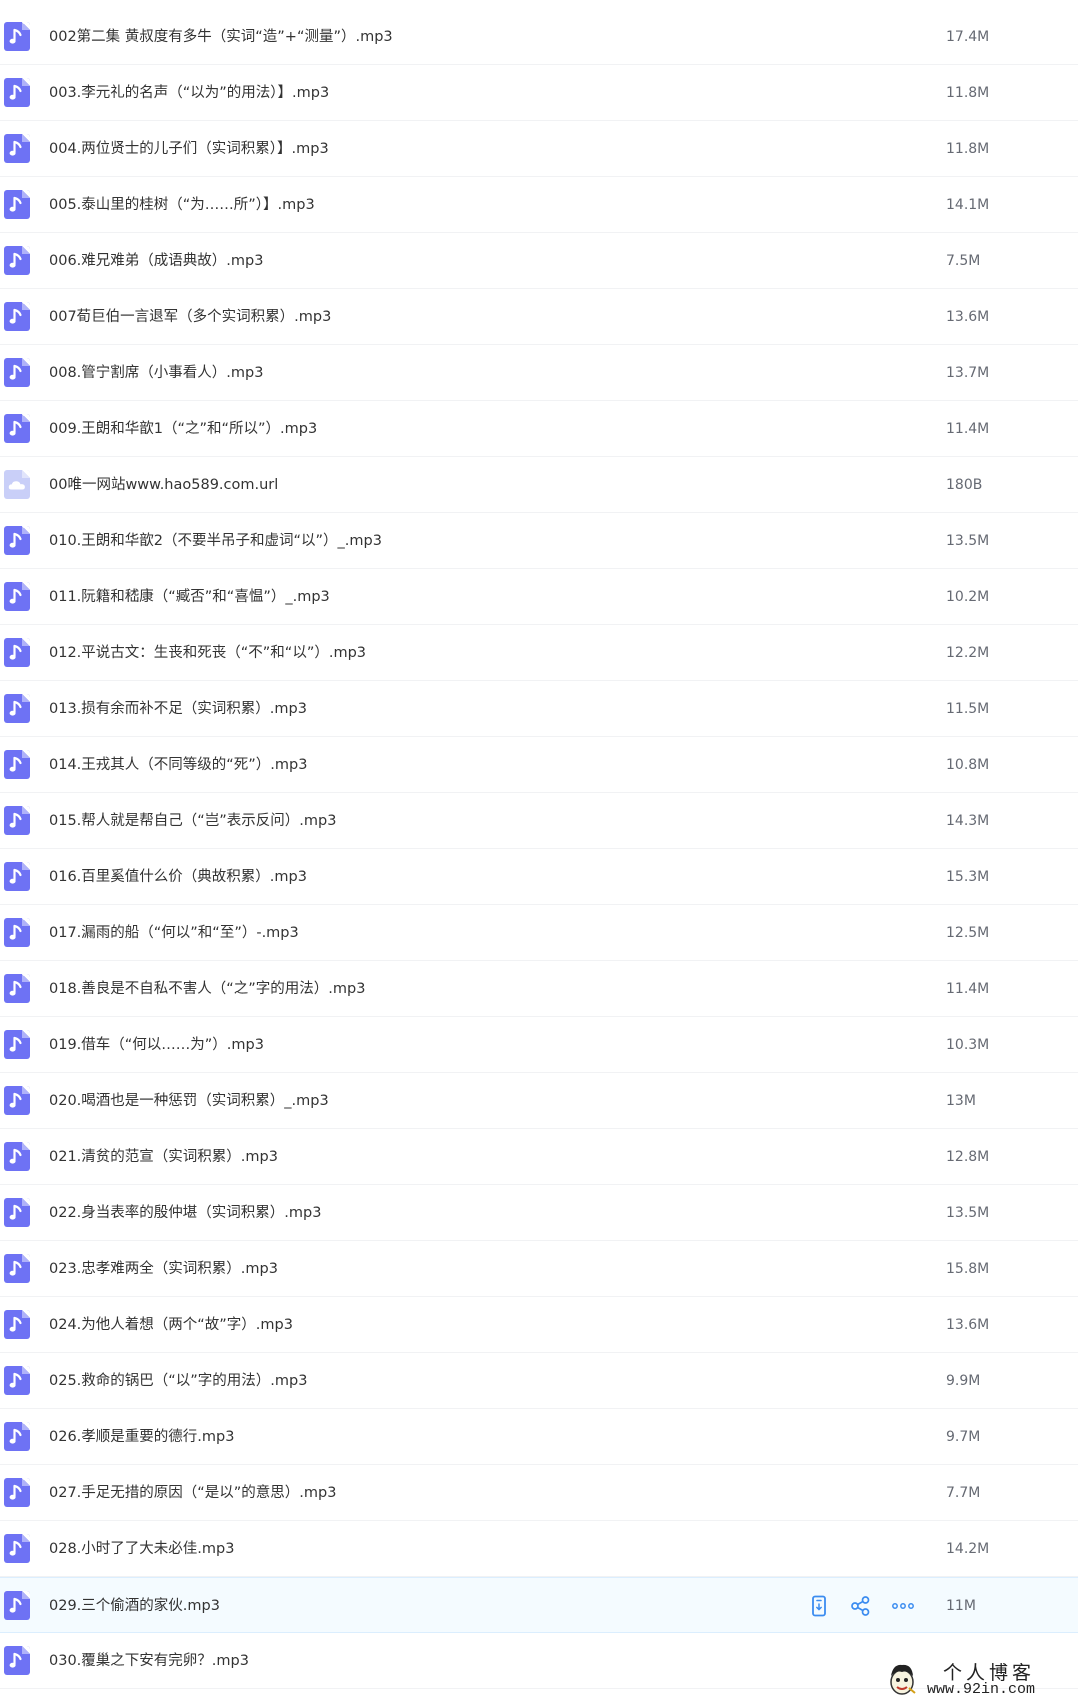 The width and height of the screenshot is (1078, 1700). What do you see at coordinates (185, 1213) in the screenshot?
I see `file-name-link: 022.身当表率的殷仲堪（实词积累）.mp3` at bounding box center [185, 1213].